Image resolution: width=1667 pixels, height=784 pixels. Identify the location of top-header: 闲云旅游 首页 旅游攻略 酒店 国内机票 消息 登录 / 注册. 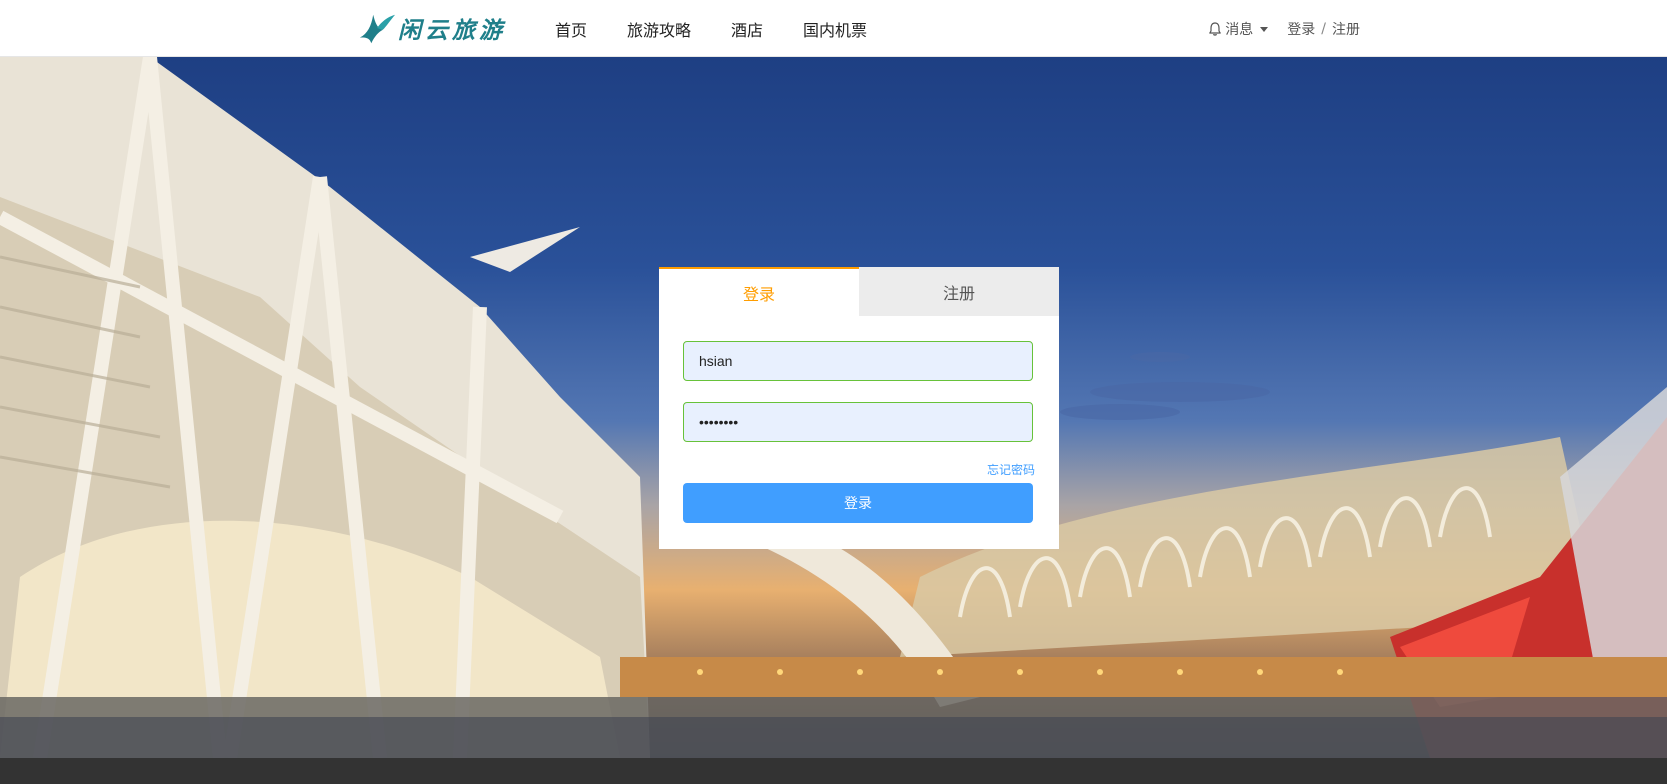
(833, 28).